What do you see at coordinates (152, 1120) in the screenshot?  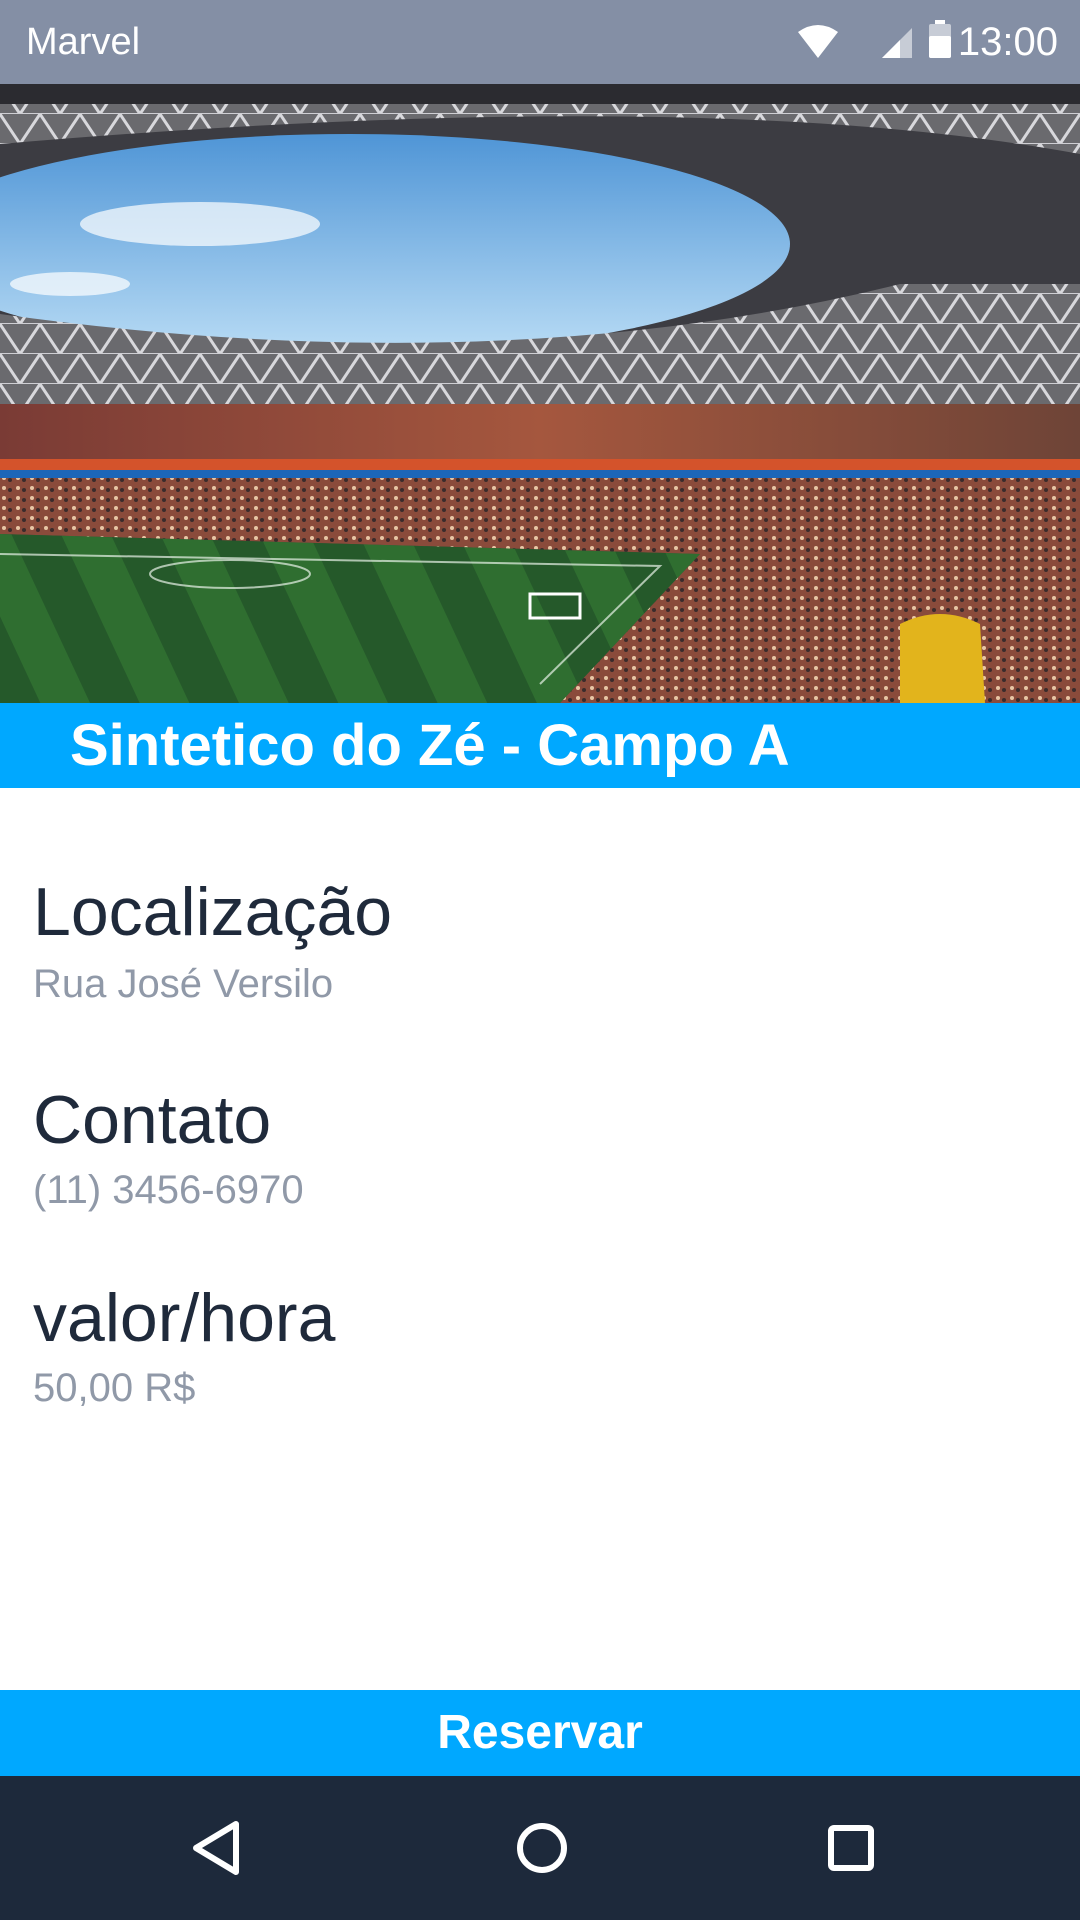 I see `contact-label: Contato` at bounding box center [152, 1120].